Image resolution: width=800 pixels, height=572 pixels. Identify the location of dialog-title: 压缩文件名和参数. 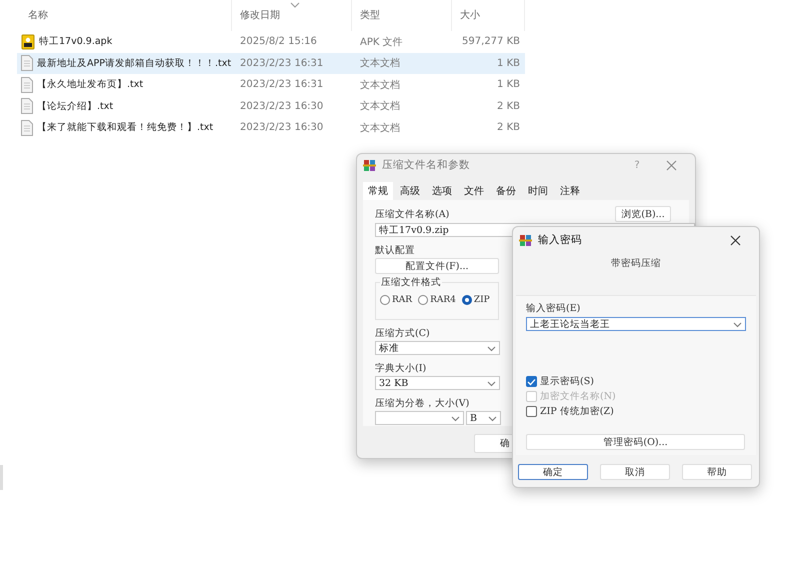
(426, 165).